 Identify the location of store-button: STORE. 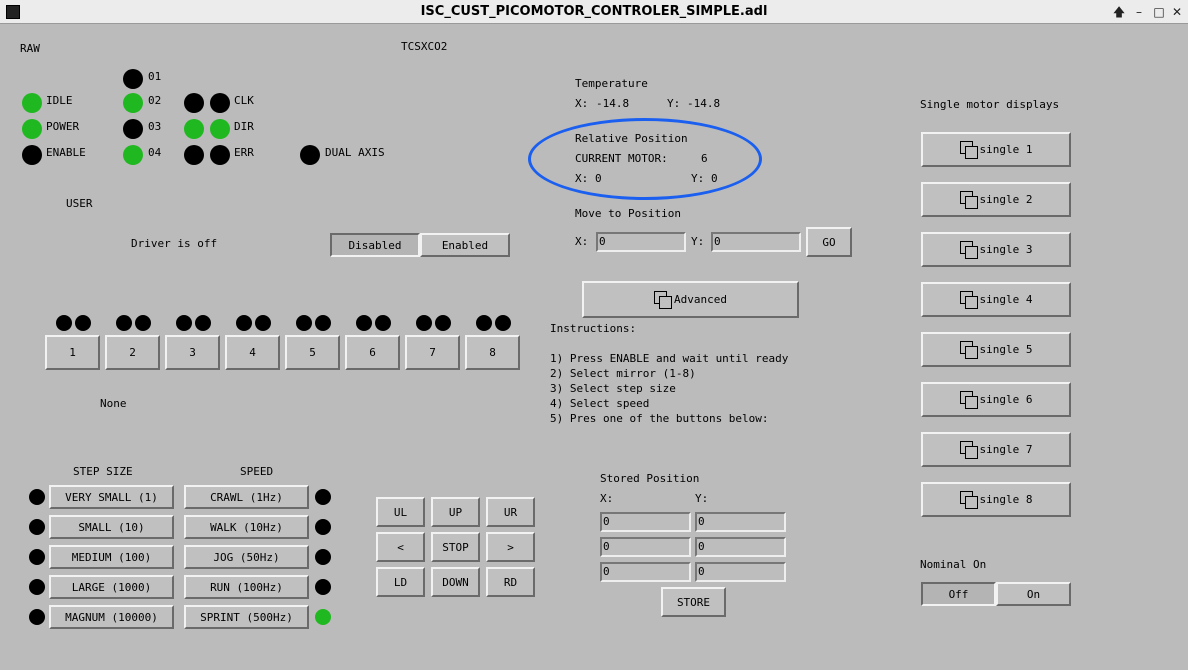
(693, 602).